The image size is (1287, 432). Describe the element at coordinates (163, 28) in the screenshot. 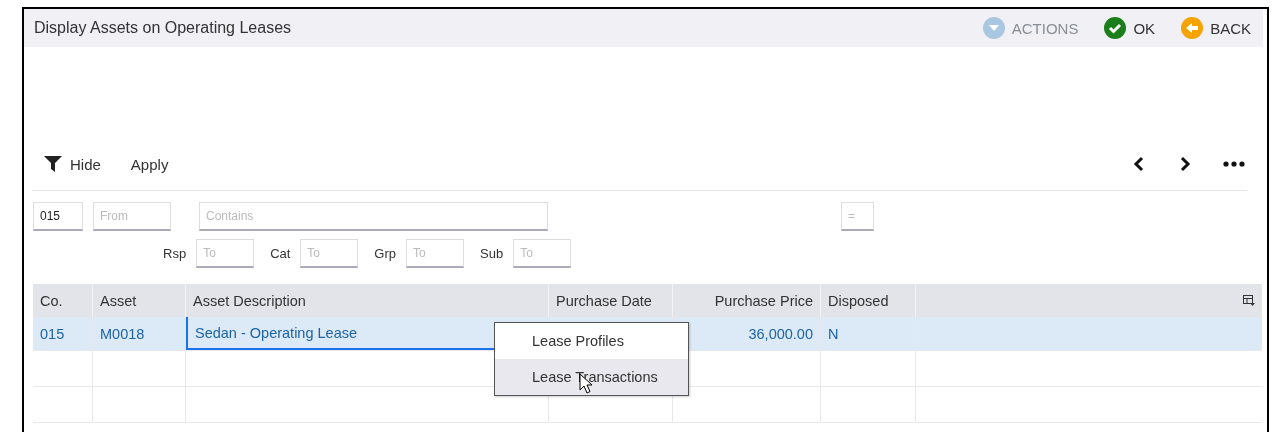

I see `window-title: Display Assets on Operating Leases` at that location.